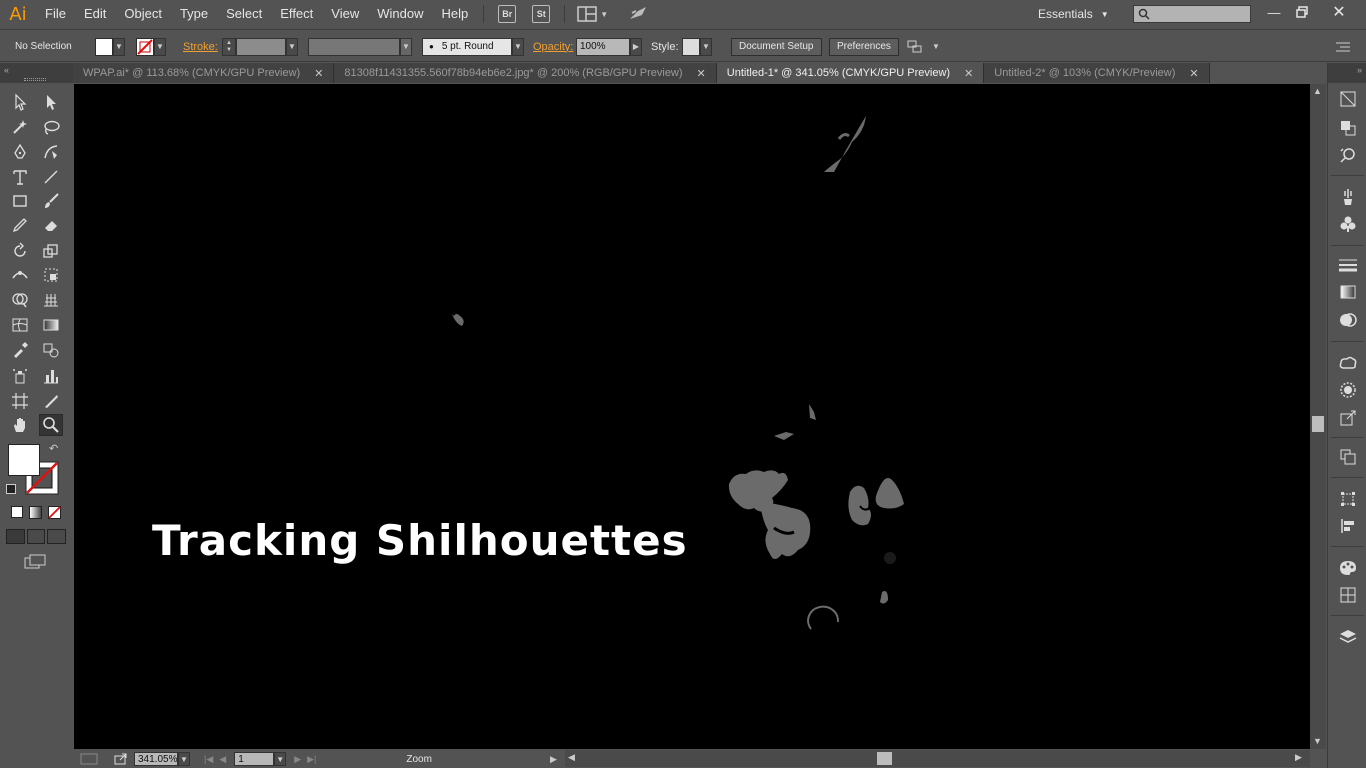 This screenshot has height=768, width=1366. What do you see at coordinates (553, 759) in the screenshot?
I see `status-menu-icon: ▶` at bounding box center [553, 759].